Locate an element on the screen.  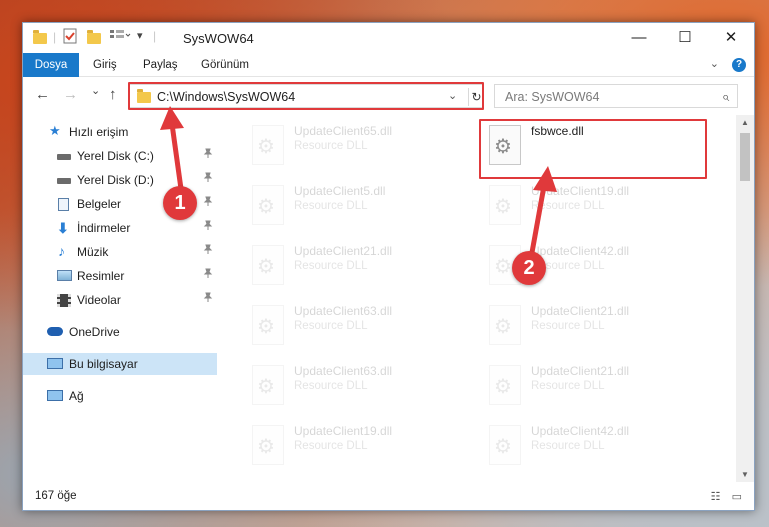
details-view-icon: ☷ is located at coordinates (716, 497).